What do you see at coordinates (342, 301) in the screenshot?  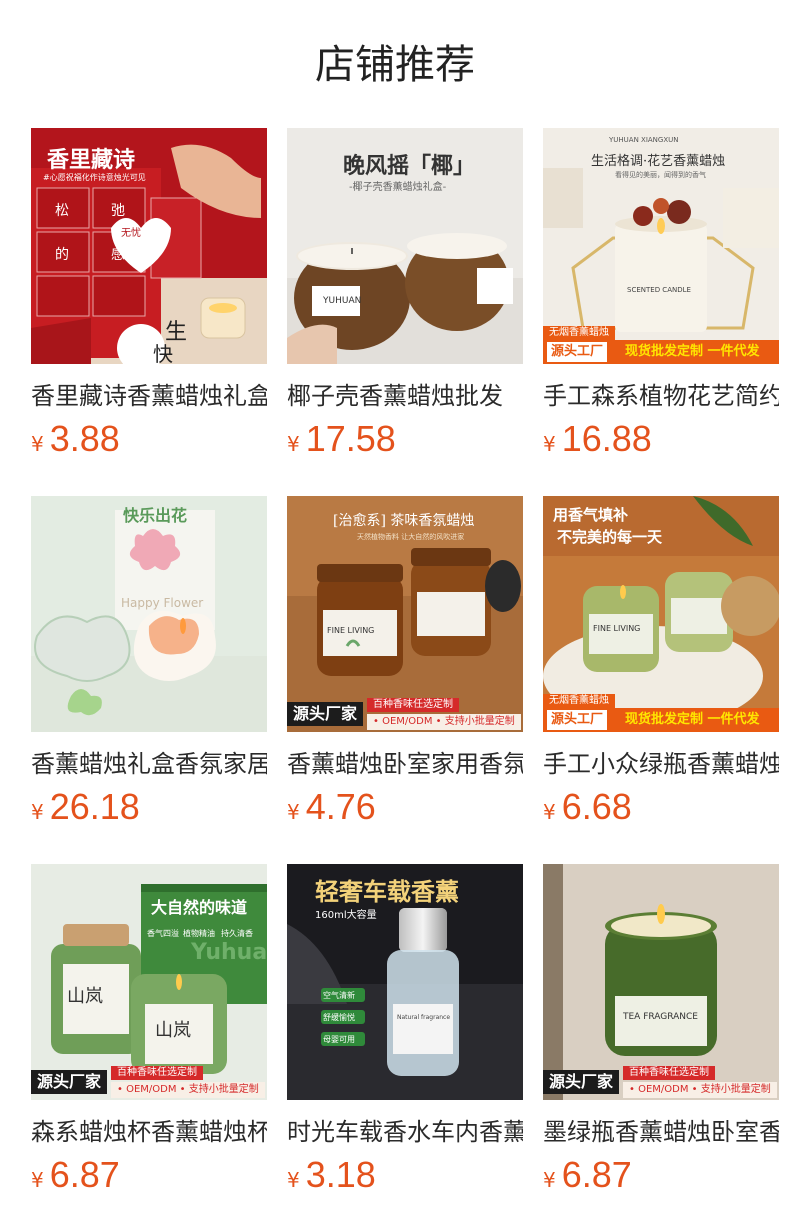 I see `jar-label: YUHUAN` at bounding box center [342, 301].